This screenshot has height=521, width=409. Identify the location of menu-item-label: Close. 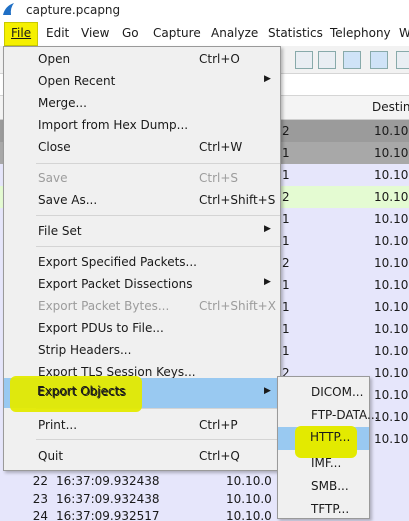
(54, 147).